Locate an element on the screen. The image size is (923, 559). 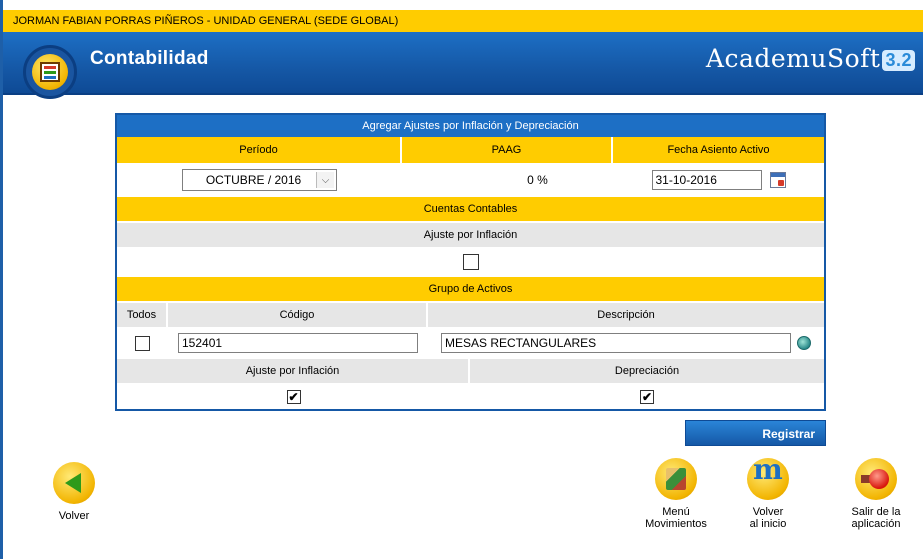
menu-label-line1: Menú is located at coordinates (676, 512).